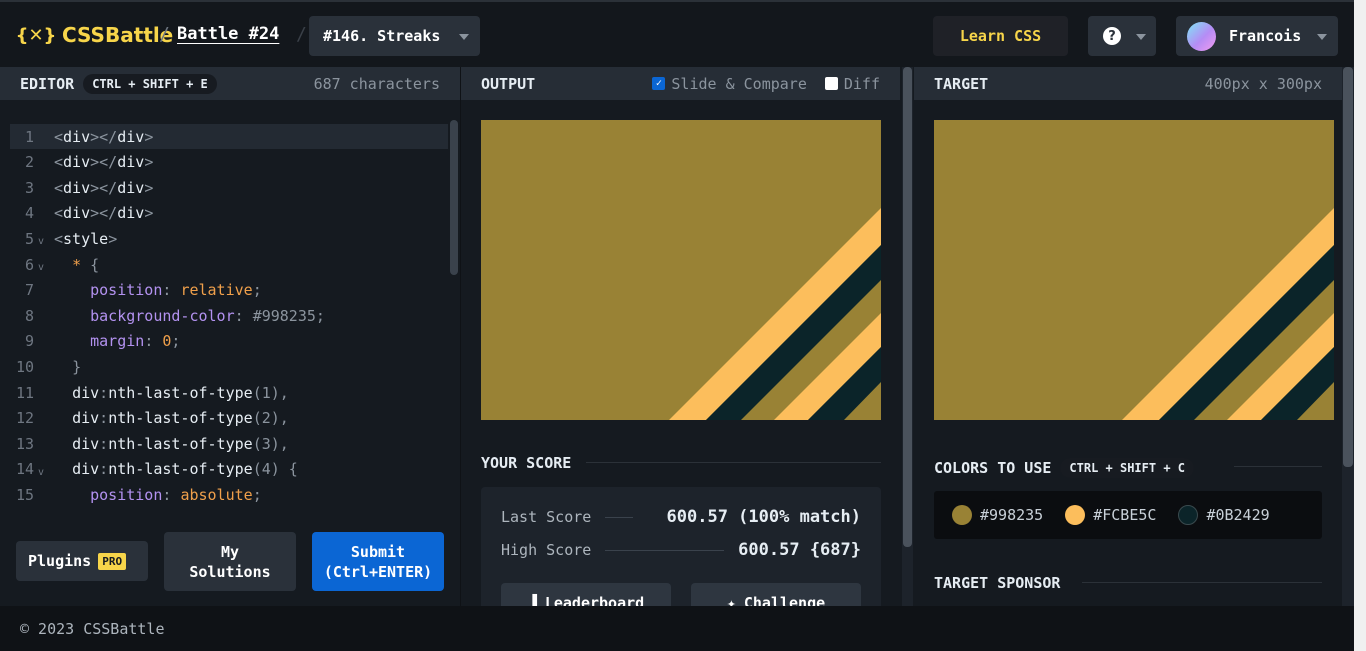 The image size is (1366, 651). What do you see at coordinates (831, 83) in the screenshot?
I see `diff-checkbox` at bounding box center [831, 83].